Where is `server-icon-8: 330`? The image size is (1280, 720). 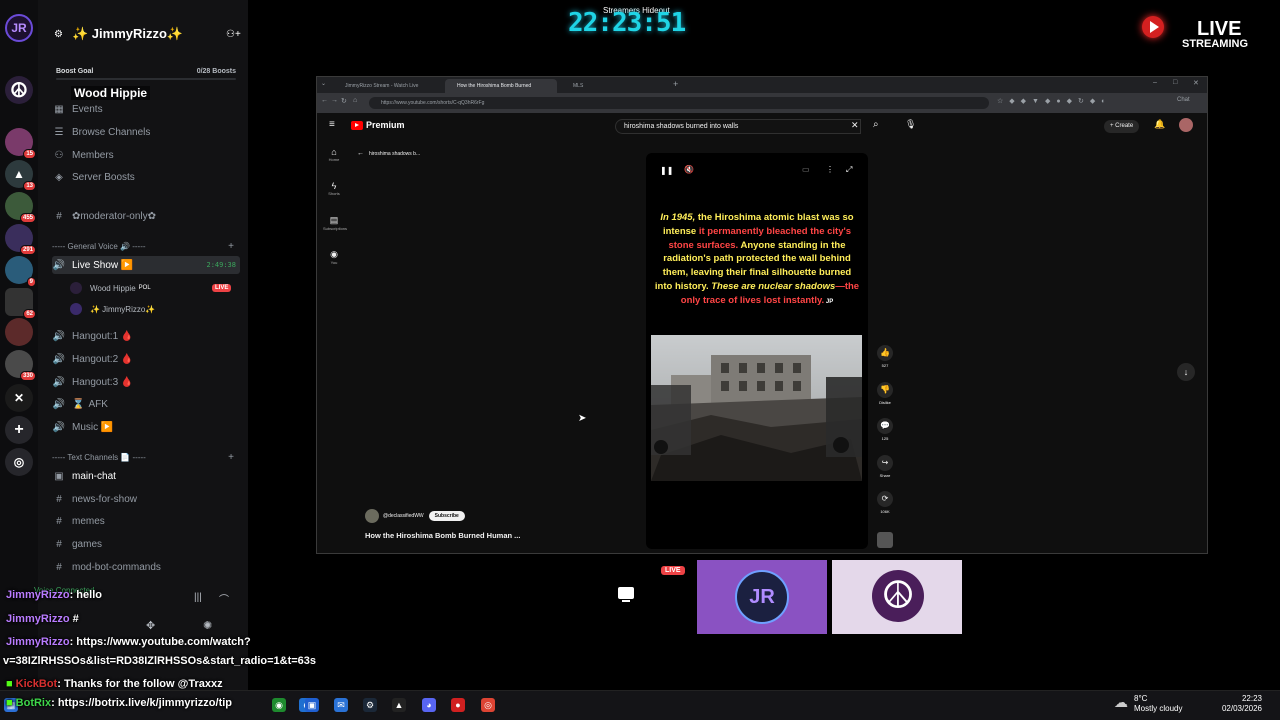 server-icon-8: 330 is located at coordinates (20, 365).